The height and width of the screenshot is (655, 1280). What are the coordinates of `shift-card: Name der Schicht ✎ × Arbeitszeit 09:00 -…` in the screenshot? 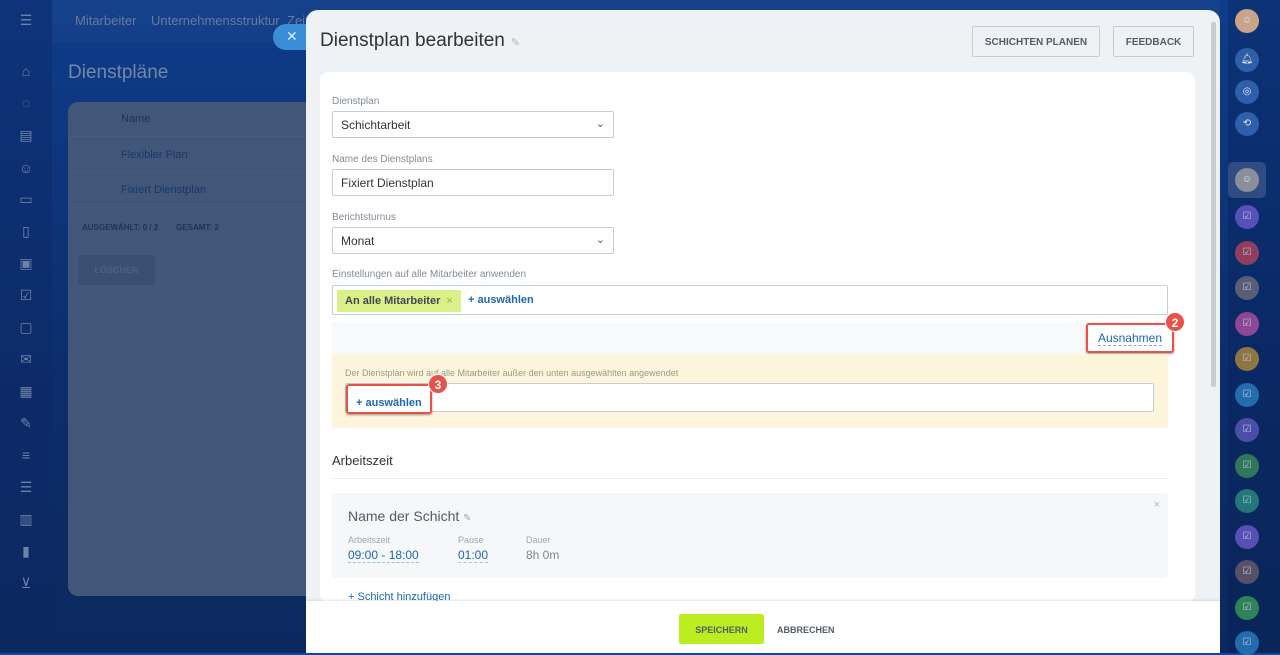 It's located at (750, 535).